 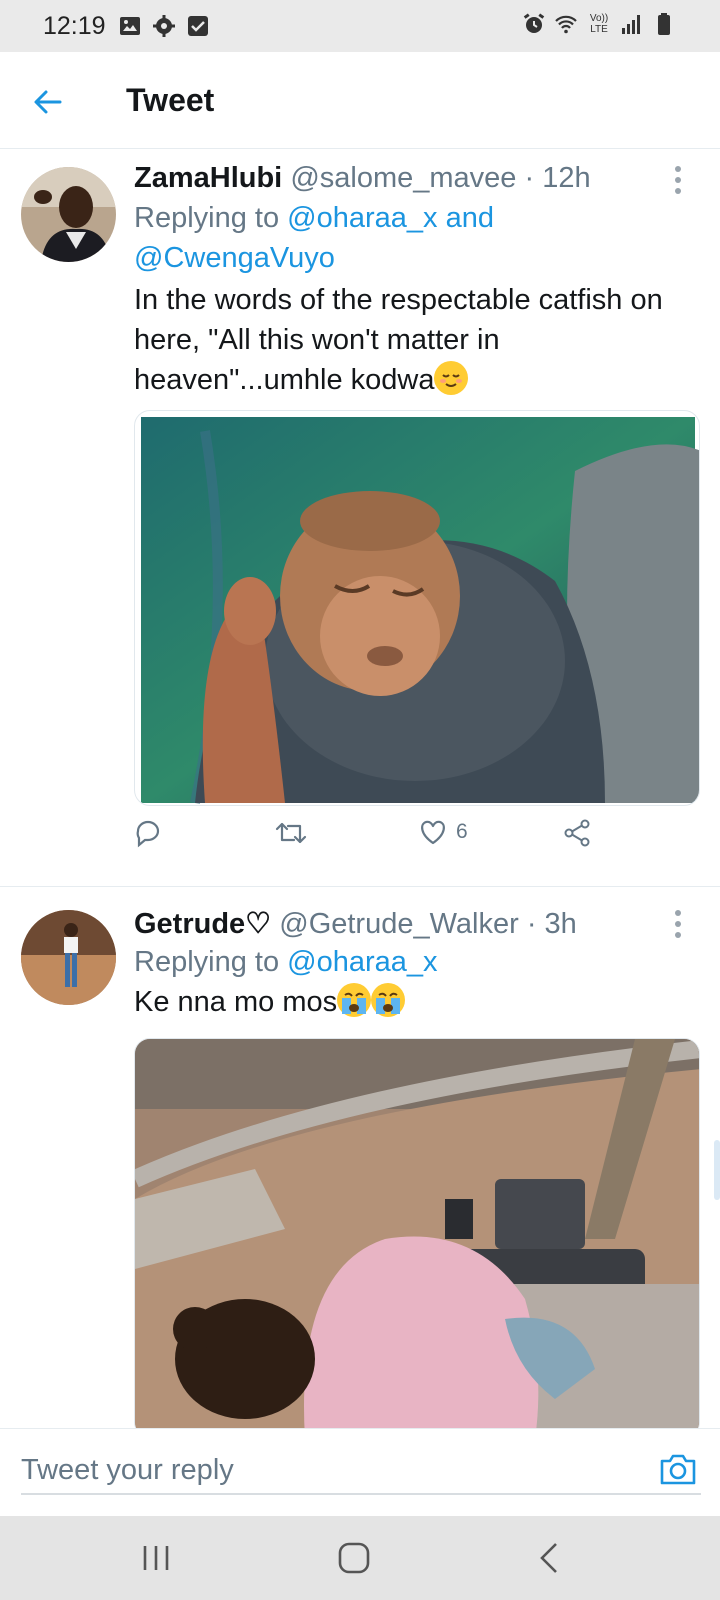 I want to click on user-handle: @Getrude_Walker, so click(x=399, y=924).